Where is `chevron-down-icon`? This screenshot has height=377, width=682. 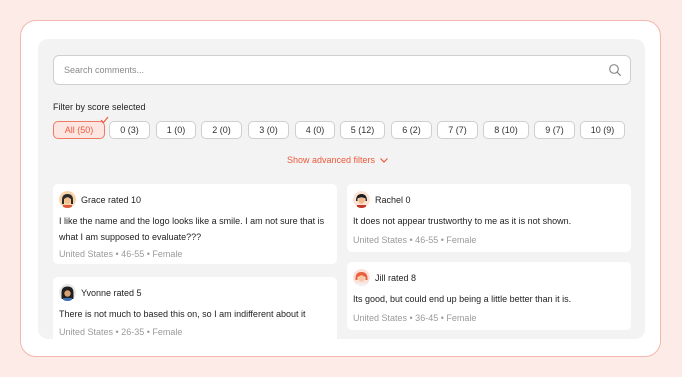
chevron-down-icon is located at coordinates (384, 160).